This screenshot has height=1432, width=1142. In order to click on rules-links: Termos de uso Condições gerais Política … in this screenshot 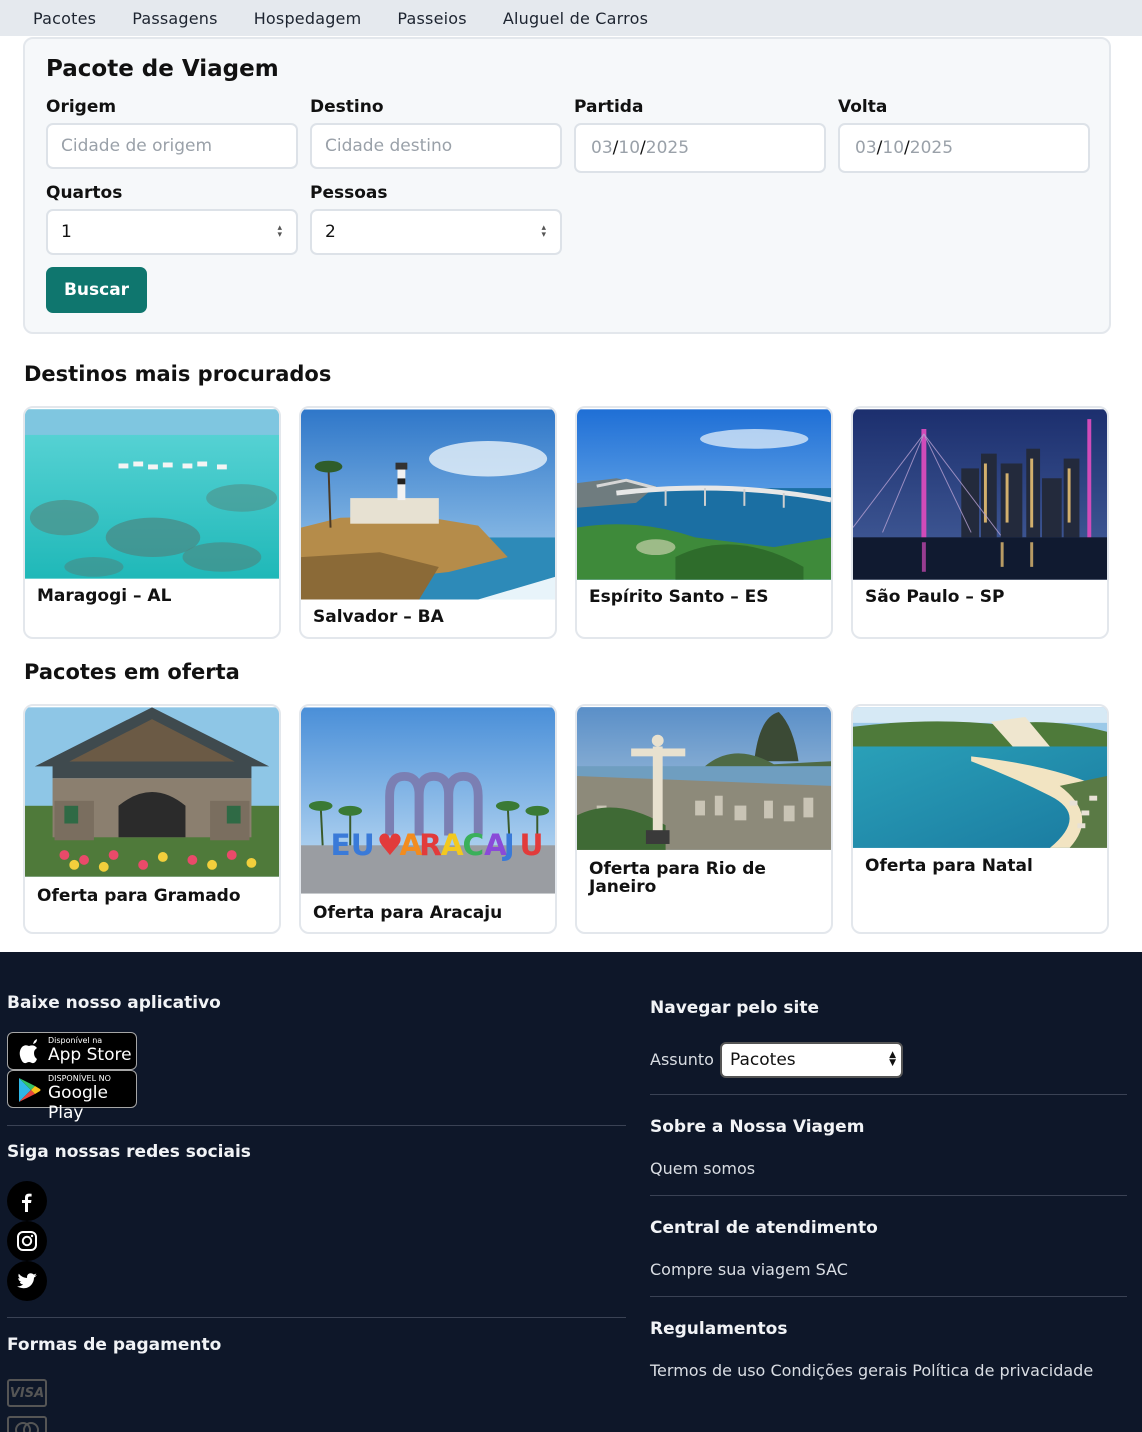, I will do `click(871, 1370)`.